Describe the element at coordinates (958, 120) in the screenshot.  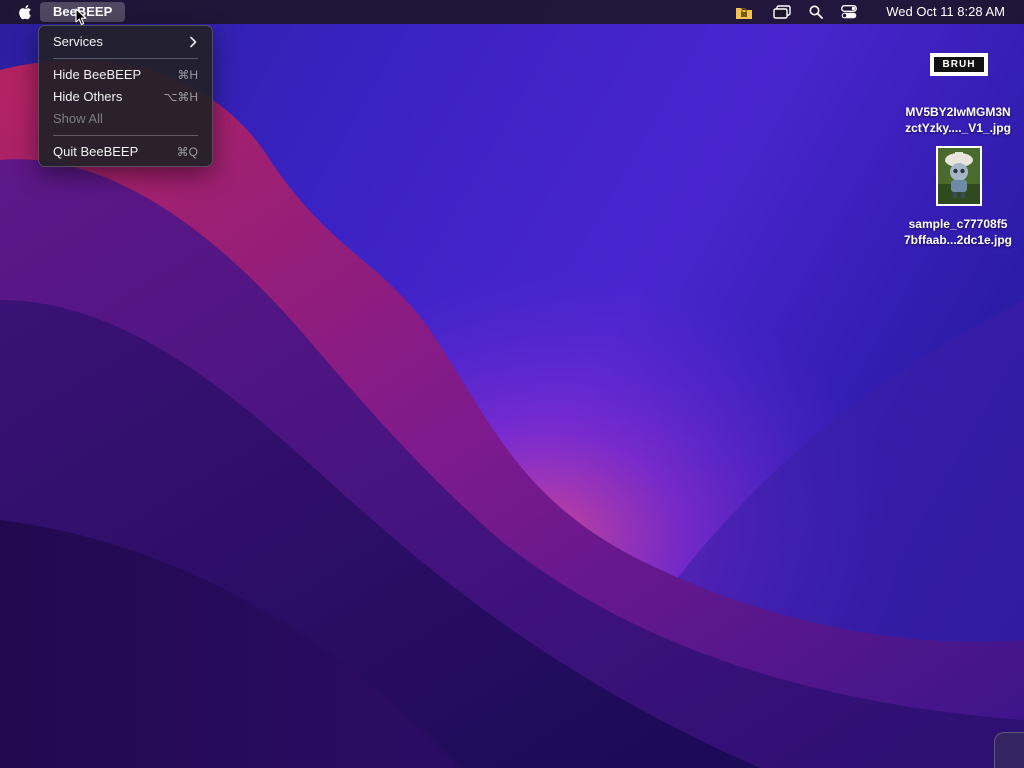
I see `desktop-file-label: MV5BY2IwMGM3N zctYzky...._V1_.jpg` at that location.